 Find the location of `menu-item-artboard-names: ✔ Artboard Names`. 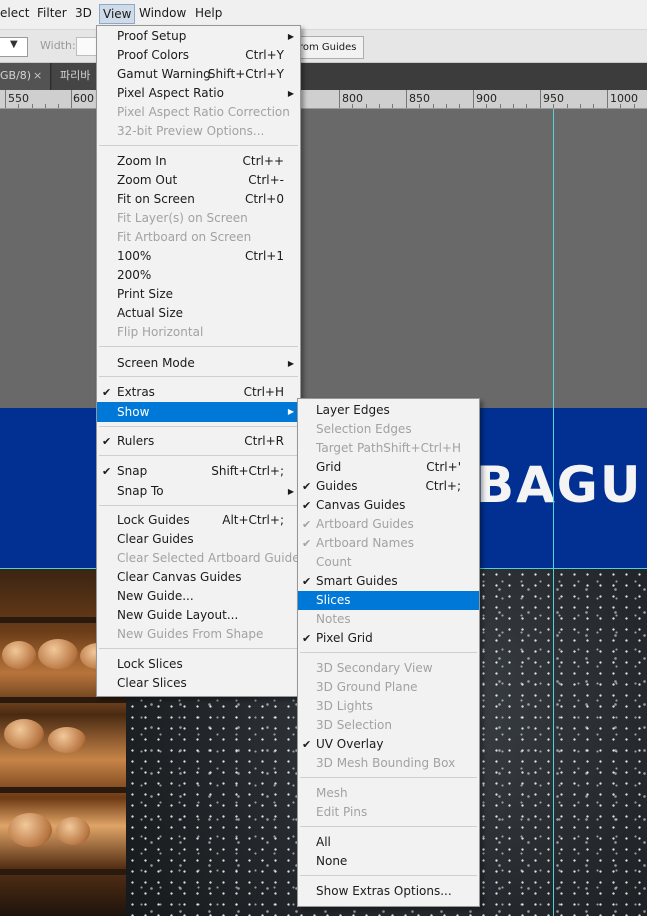

menu-item-artboard-names: ✔ Artboard Names is located at coordinates (388, 543).